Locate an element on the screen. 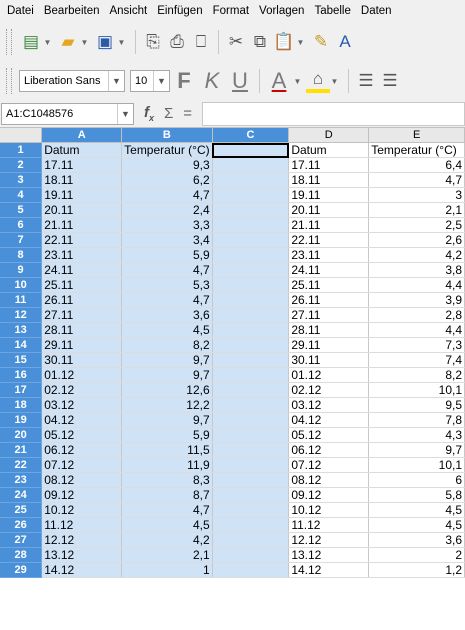 The image size is (465, 630). export-pdf-icon: ⎘ is located at coordinates (153, 42).